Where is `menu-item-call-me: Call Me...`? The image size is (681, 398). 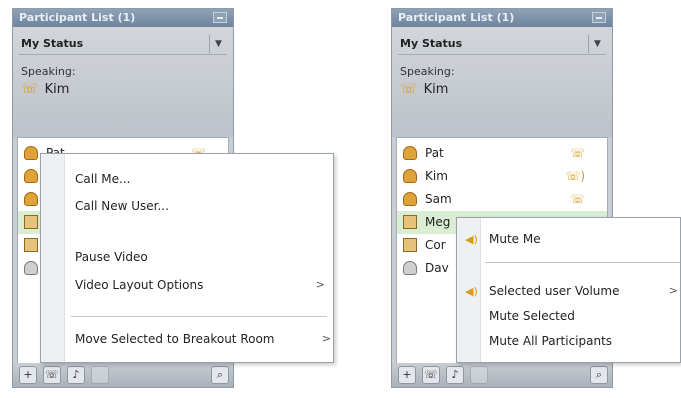 menu-item-call-me: Call Me... is located at coordinates (187, 180).